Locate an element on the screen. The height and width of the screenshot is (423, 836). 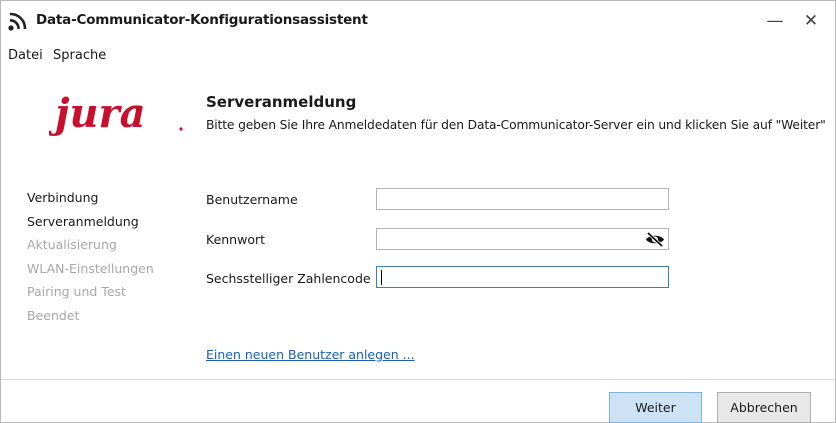
footer-divider is located at coordinates (418, 379).